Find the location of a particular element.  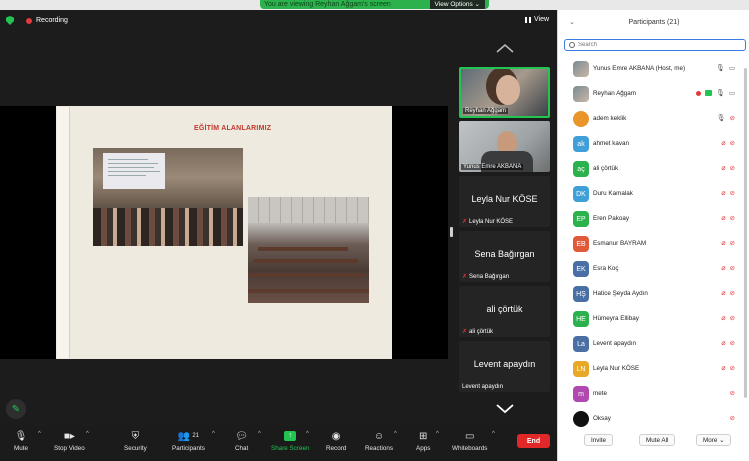

share-screen-icon: ↑ is located at coordinates (290, 436).